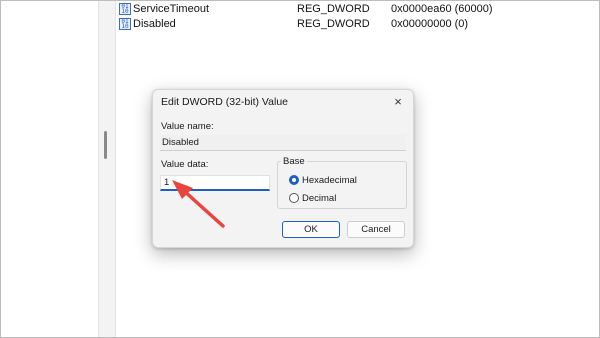 The height and width of the screenshot is (338, 600). Describe the element at coordinates (283, 143) in the screenshot. I see `value-name-field: Disabled` at that location.